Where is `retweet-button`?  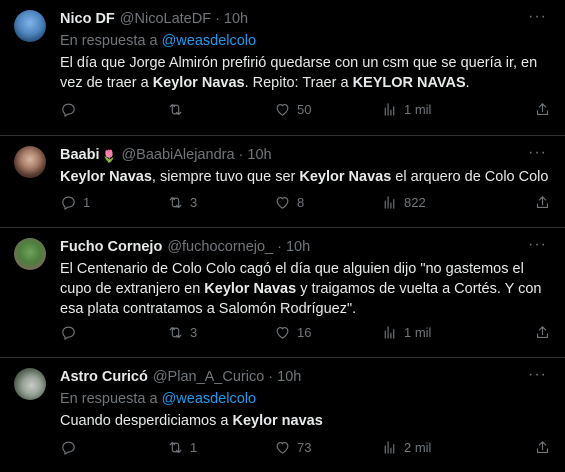 retweet-button is located at coordinates (220, 109).